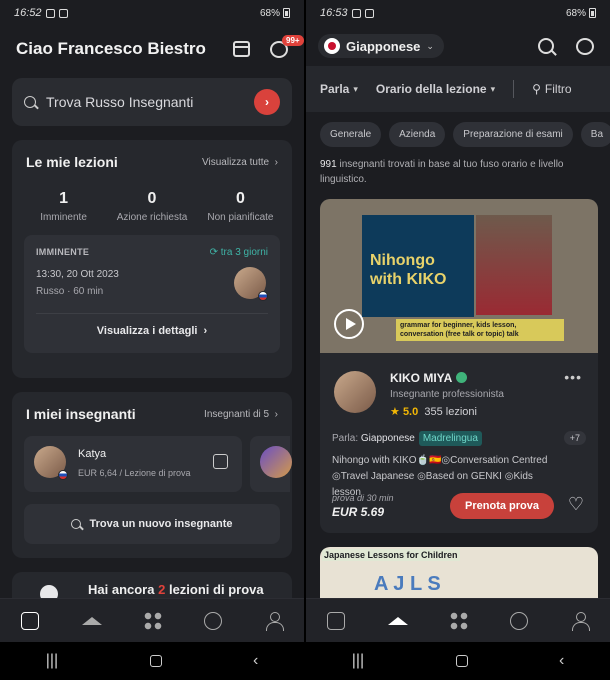 The height and width of the screenshot is (680, 610). Describe the element at coordinates (429, 378) in the screenshot. I see `teacher-name: KIKO MIYA` at that location.